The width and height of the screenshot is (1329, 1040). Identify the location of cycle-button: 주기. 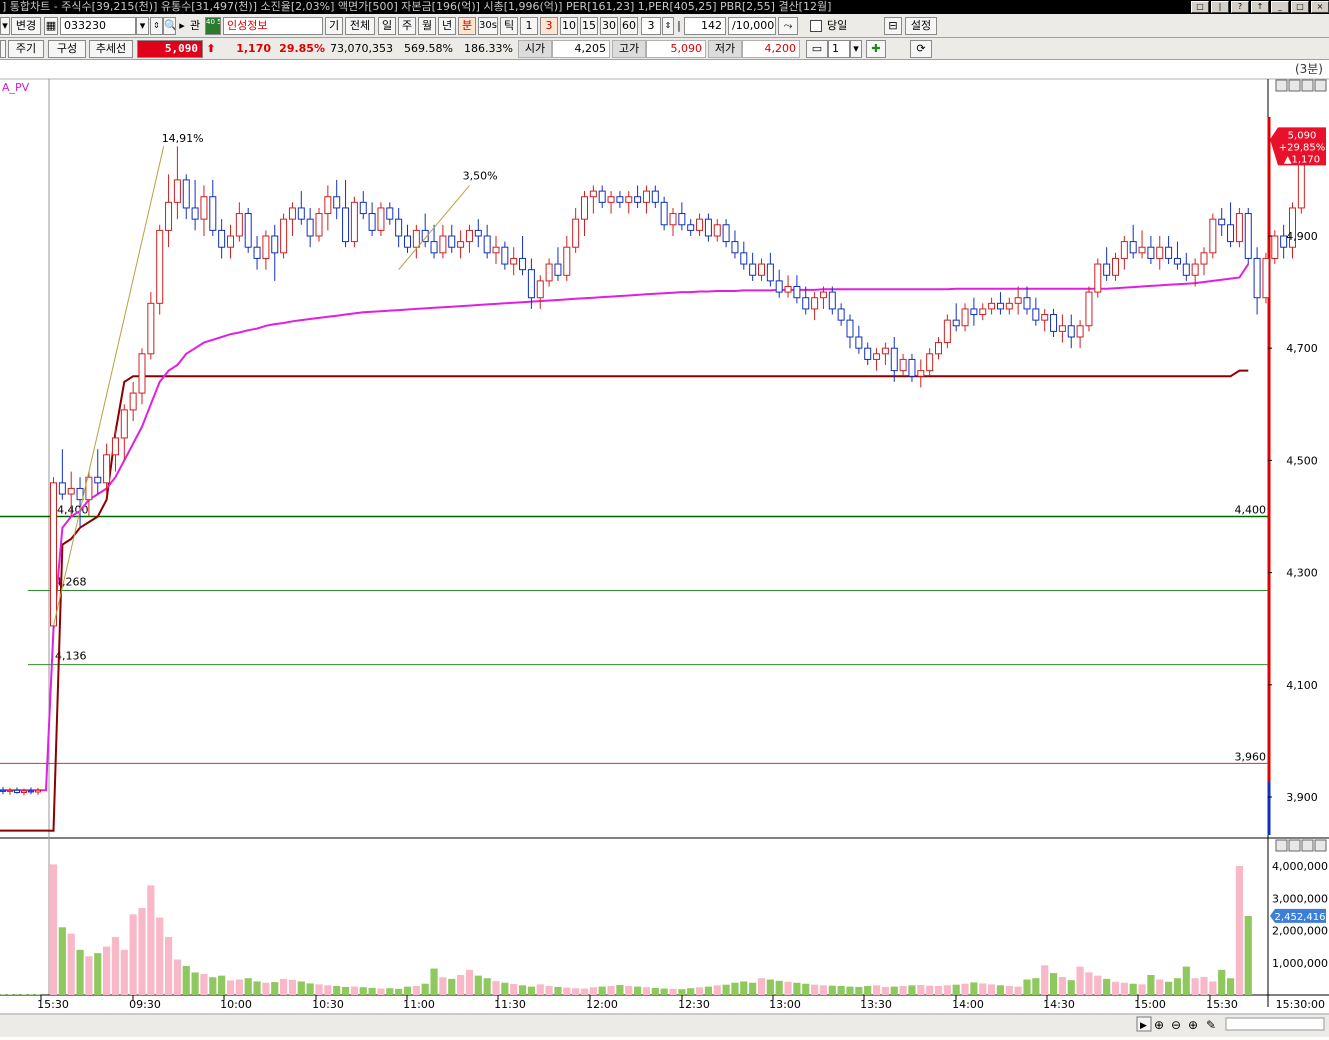
(26, 49).